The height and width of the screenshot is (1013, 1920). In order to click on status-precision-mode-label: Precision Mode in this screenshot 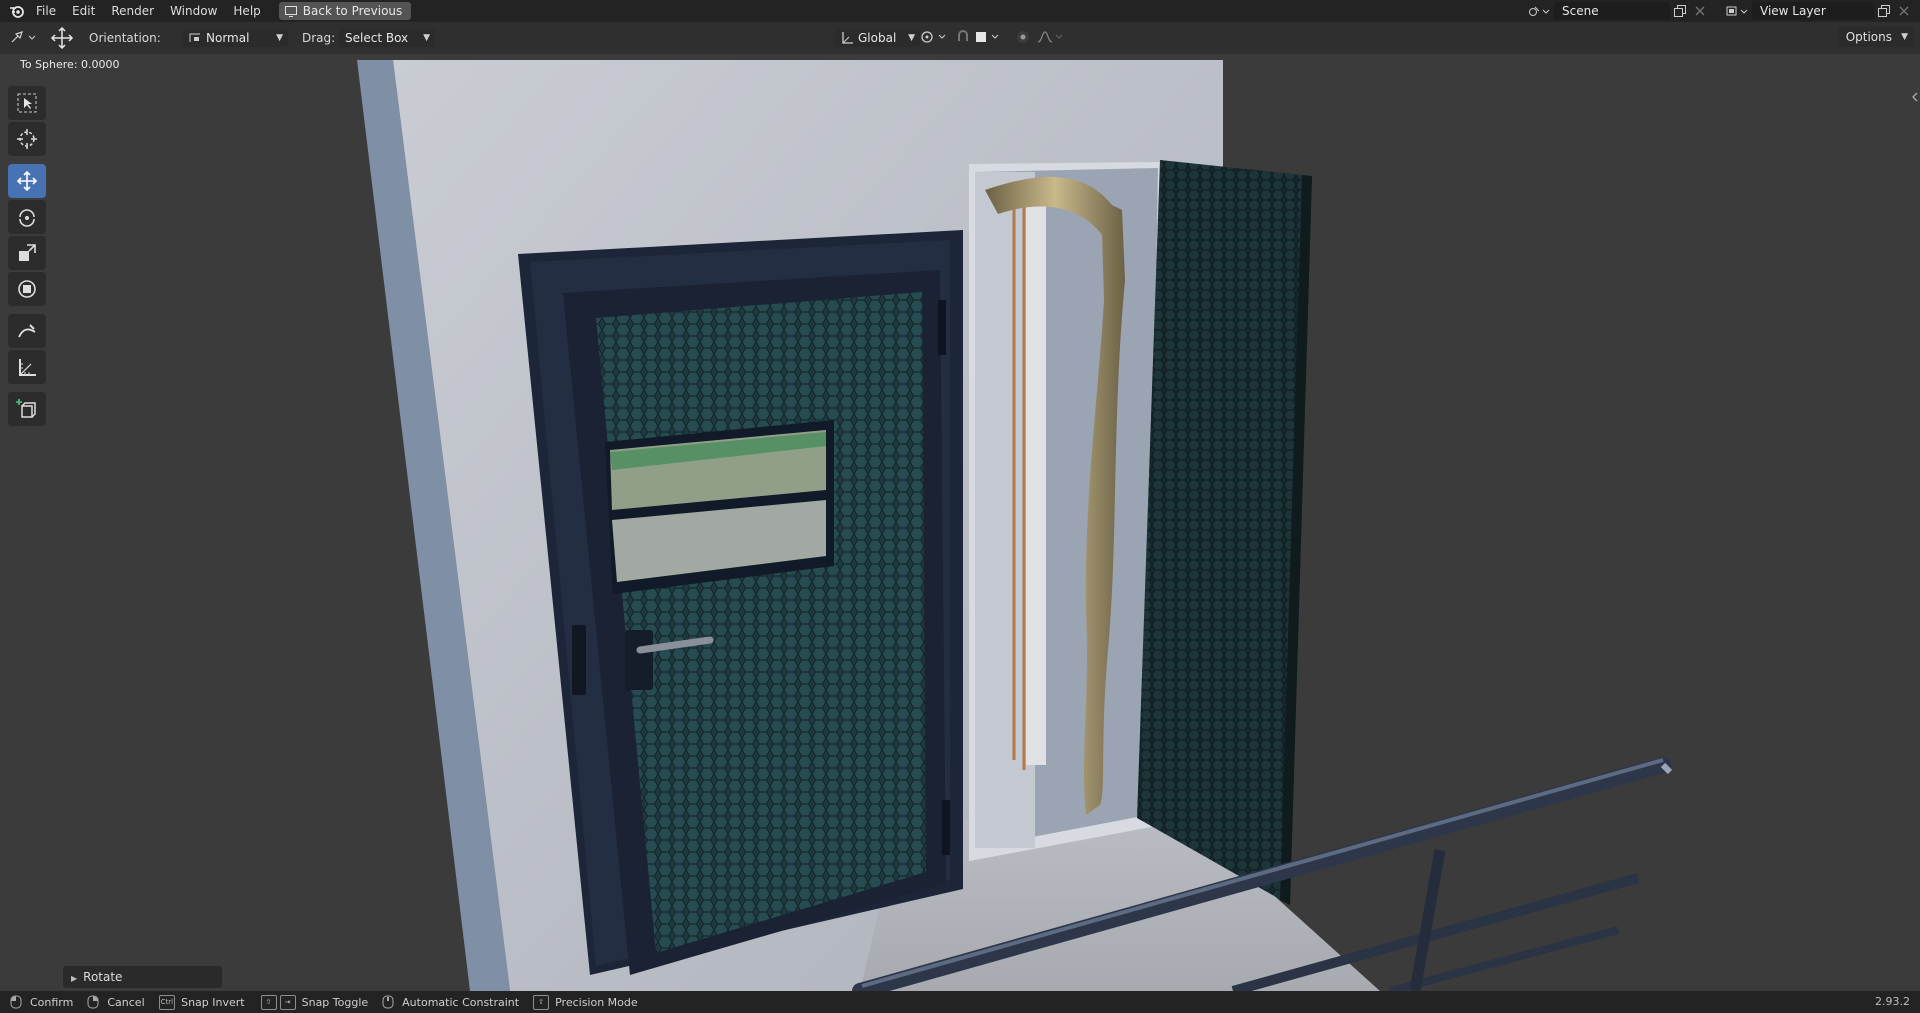, I will do `click(596, 1002)`.